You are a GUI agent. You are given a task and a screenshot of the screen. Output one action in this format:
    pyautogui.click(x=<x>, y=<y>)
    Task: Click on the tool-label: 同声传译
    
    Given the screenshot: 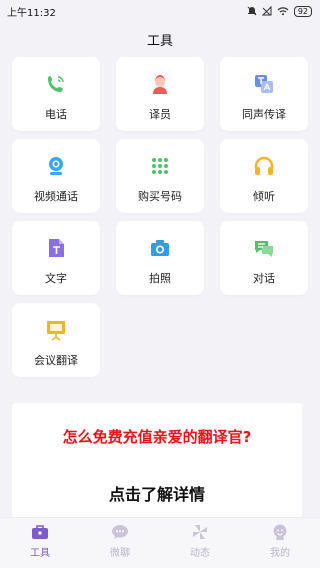 What is the action you would take?
    pyautogui.click(x=264, y=114)
    